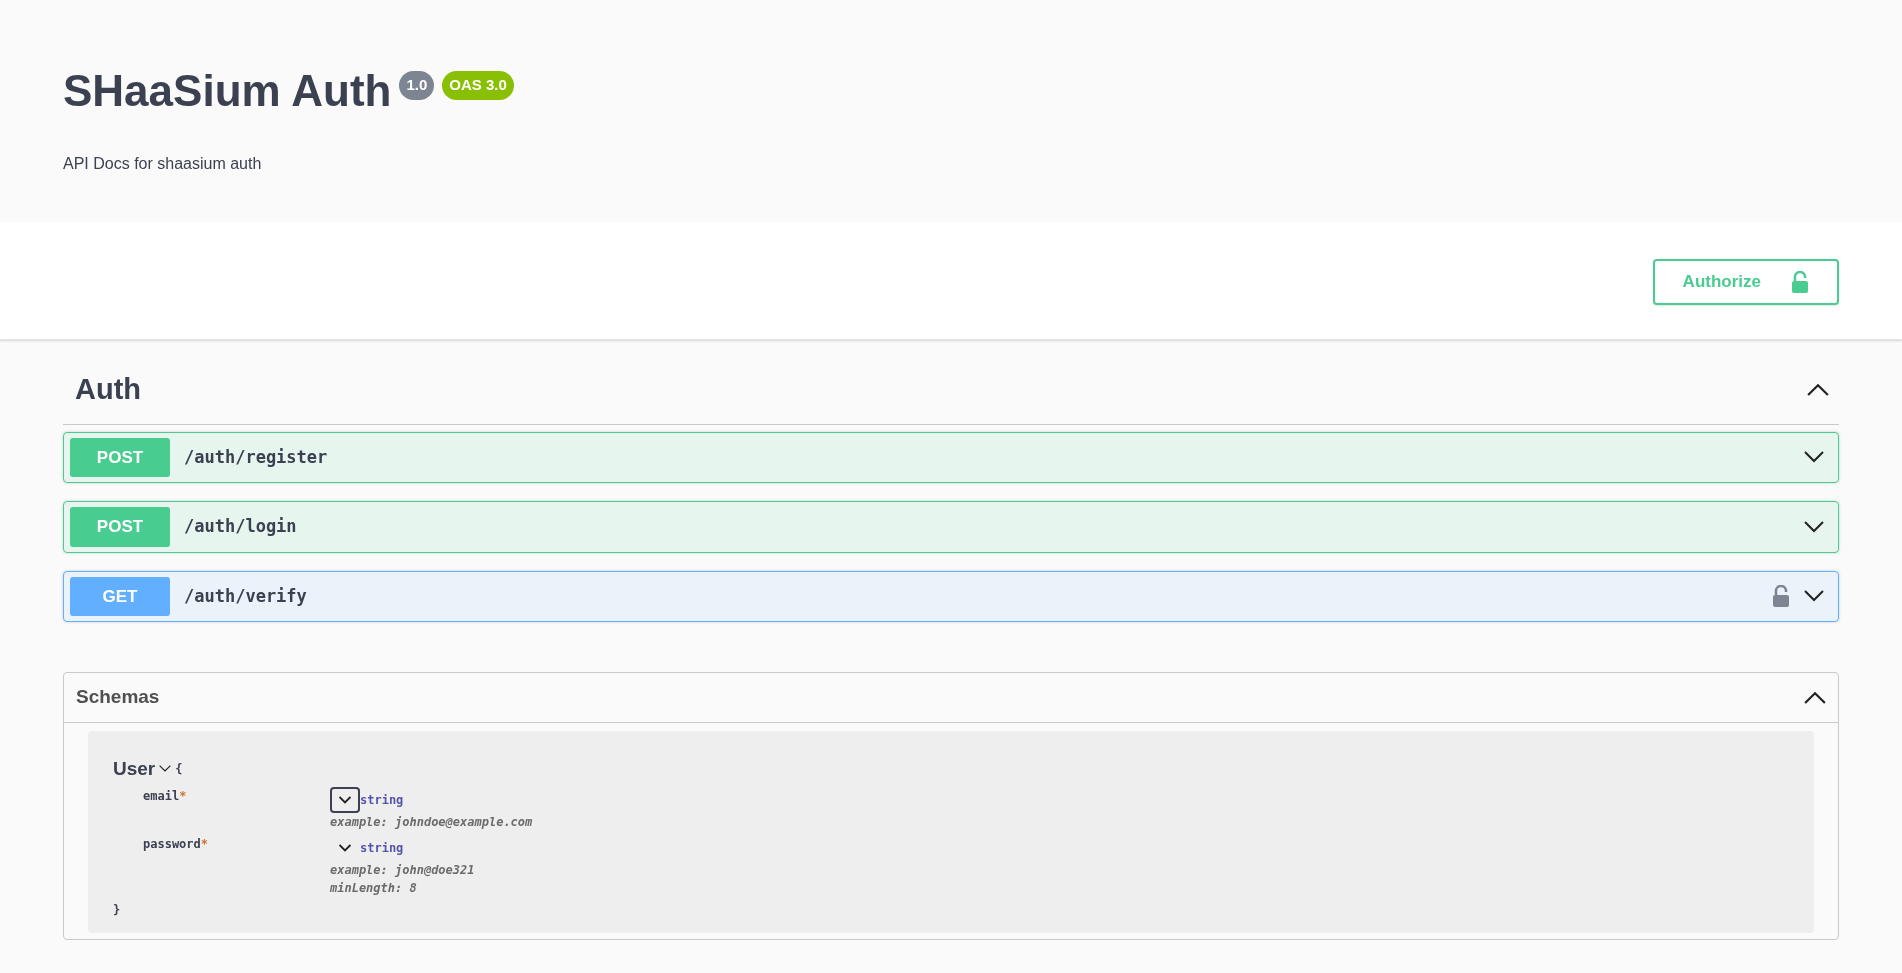 Image resolution: width=1902 pixels, height=973 pixels. Describe the element at coordinates (478, 85) in the screenshot. I see `version-badge: OAS 3.0` at that location.